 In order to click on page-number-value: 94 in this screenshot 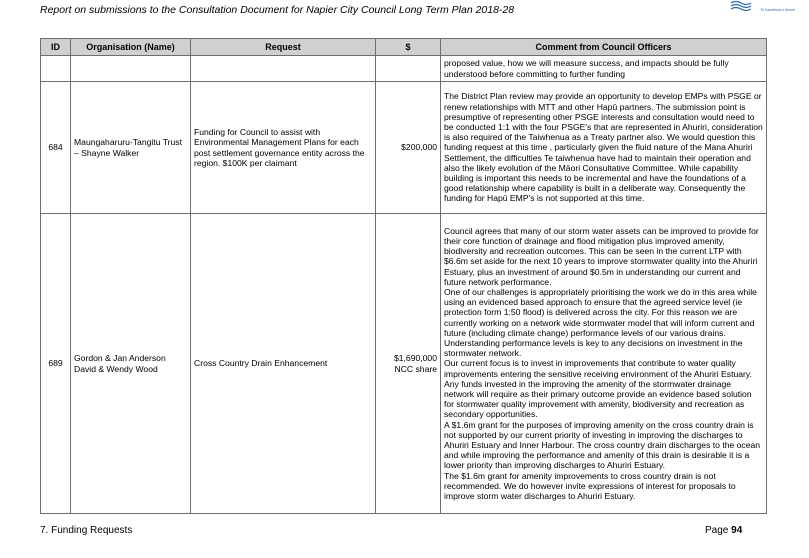, I will do `click(737, 530)`.